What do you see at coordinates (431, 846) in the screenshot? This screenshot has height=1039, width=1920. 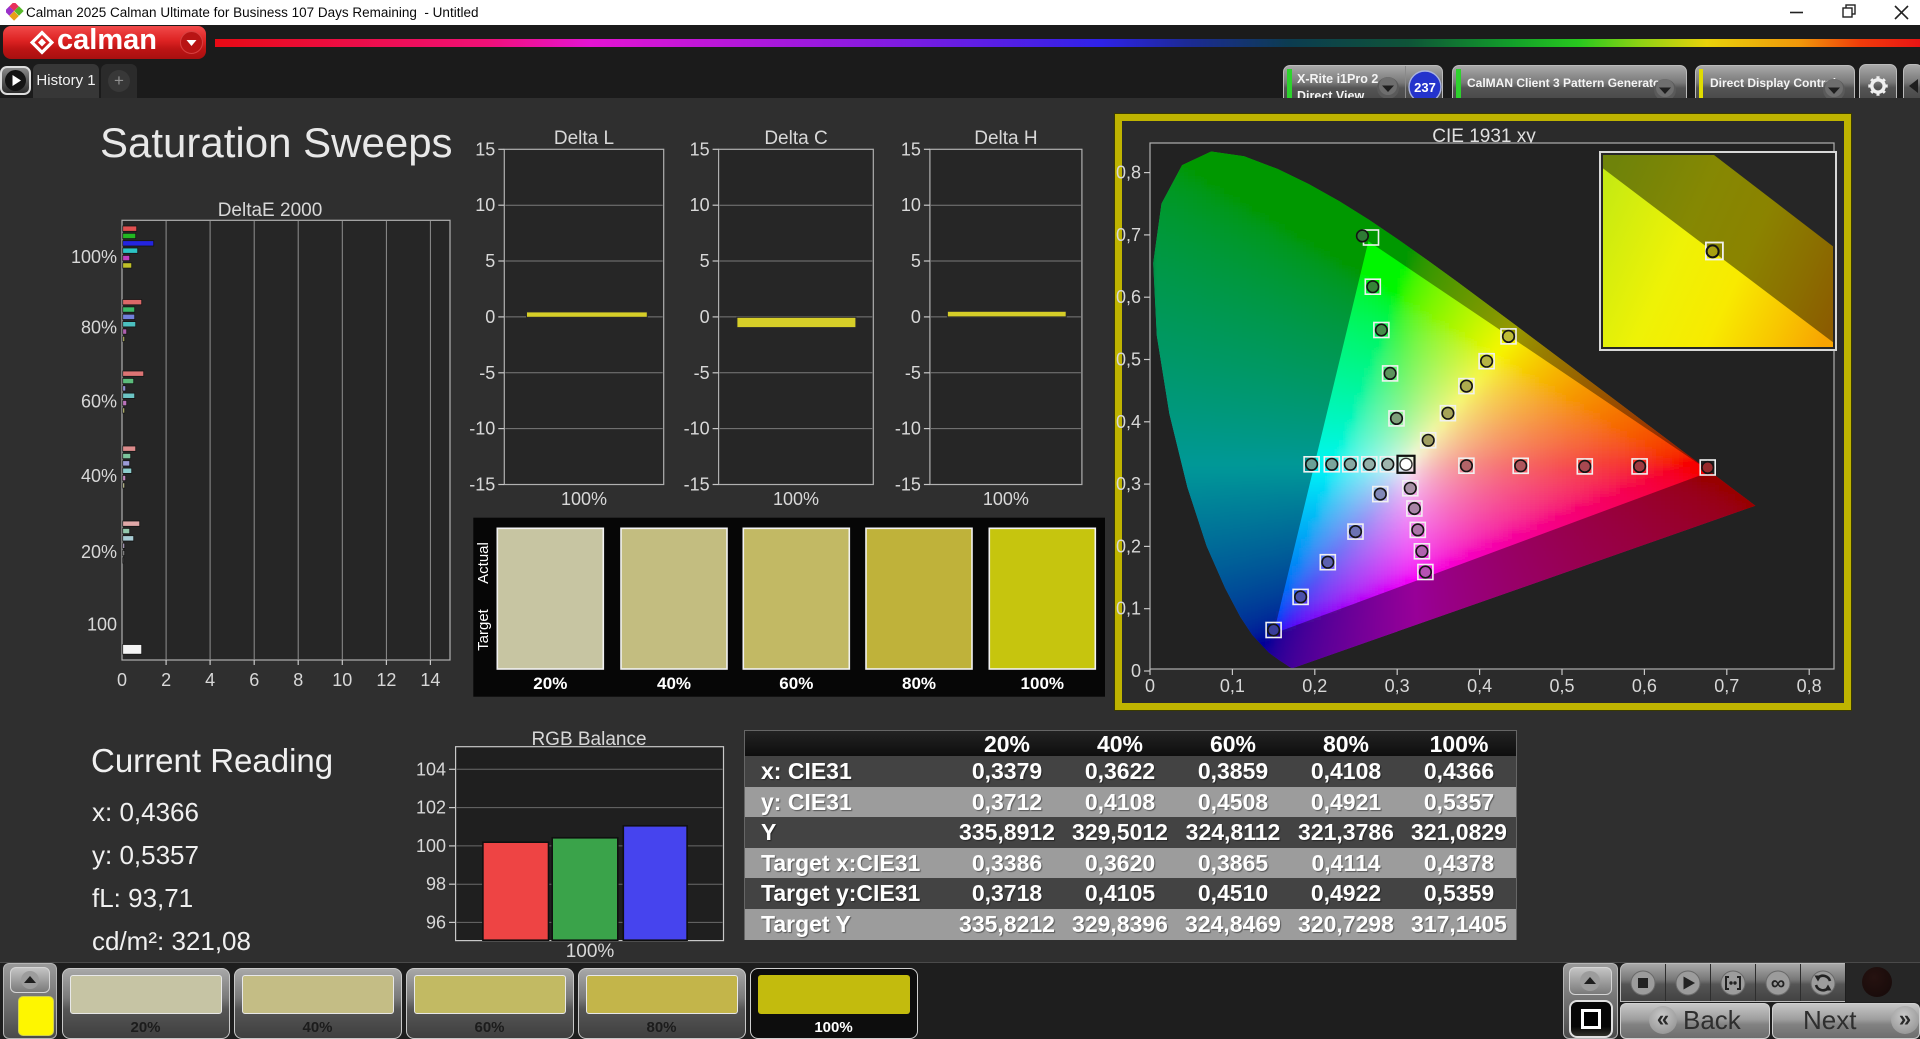 I see `svg-text: 100` at bounding box center [431, 846].